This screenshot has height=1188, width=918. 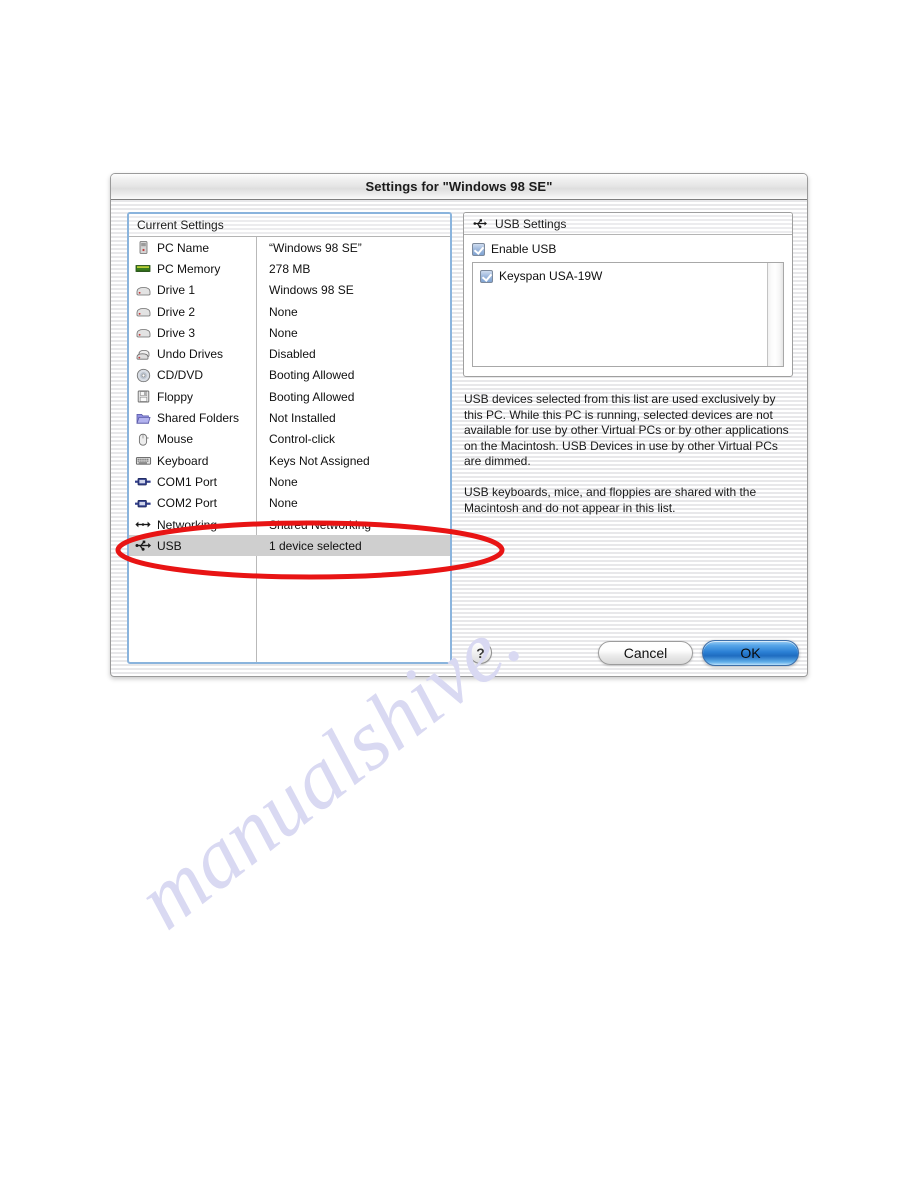 I want to click on table-row: COM1 Port None, so click(x=289, y=481).